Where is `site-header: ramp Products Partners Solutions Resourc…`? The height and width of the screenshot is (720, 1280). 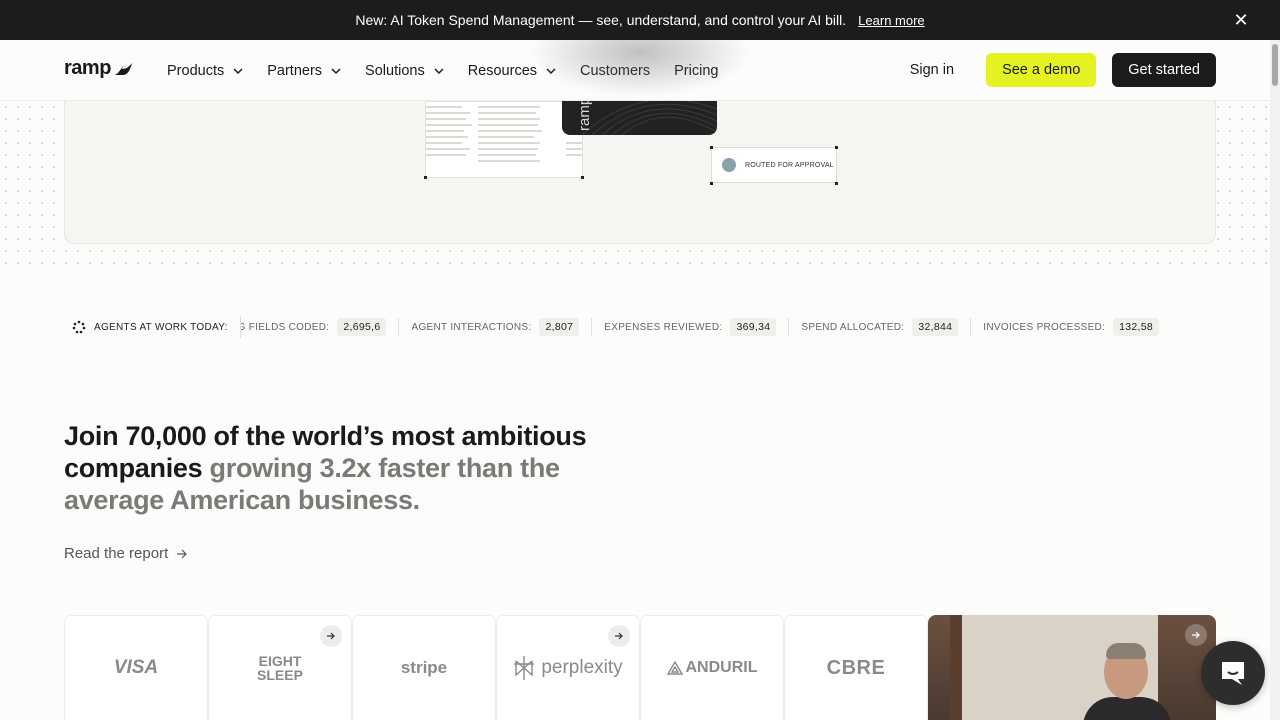 site-header: ramp Products Partners Solutions Resourc… is located at coordinates (640, 70).